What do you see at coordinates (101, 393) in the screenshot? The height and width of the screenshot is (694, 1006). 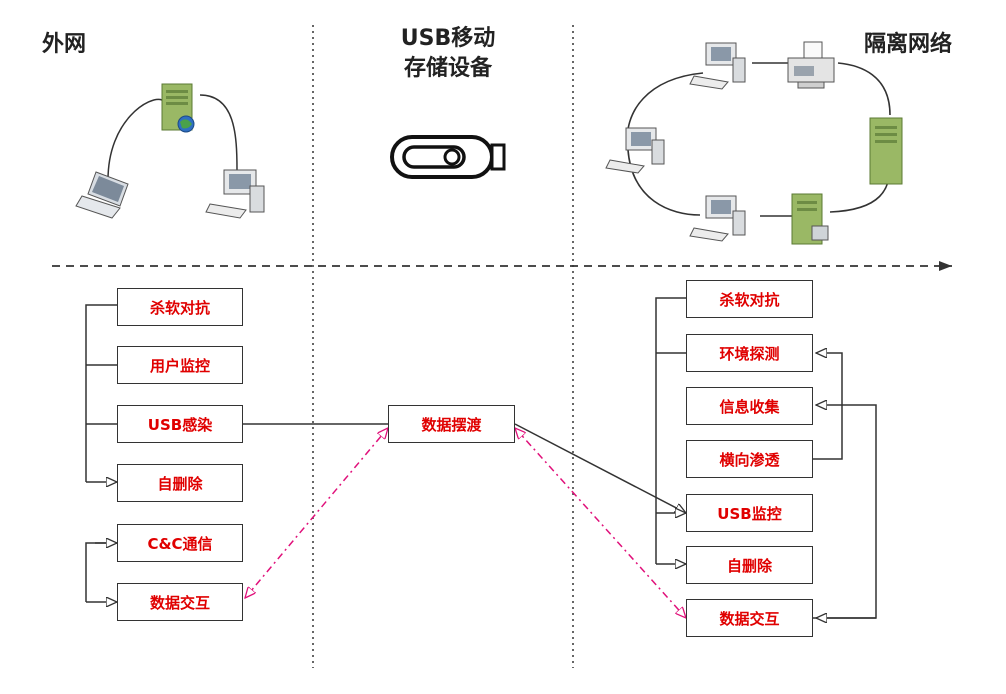 I see `left-group-bracket` at bounding box center [101, 393].